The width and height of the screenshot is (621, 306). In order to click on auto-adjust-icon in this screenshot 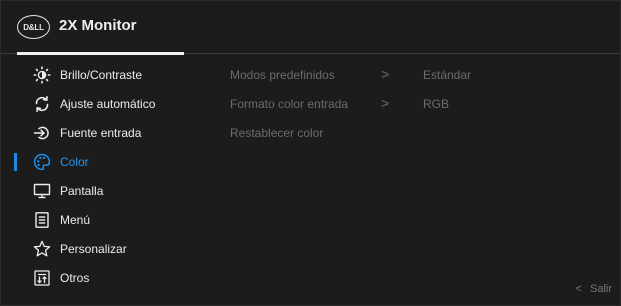, I will do `click(42, 104)`.